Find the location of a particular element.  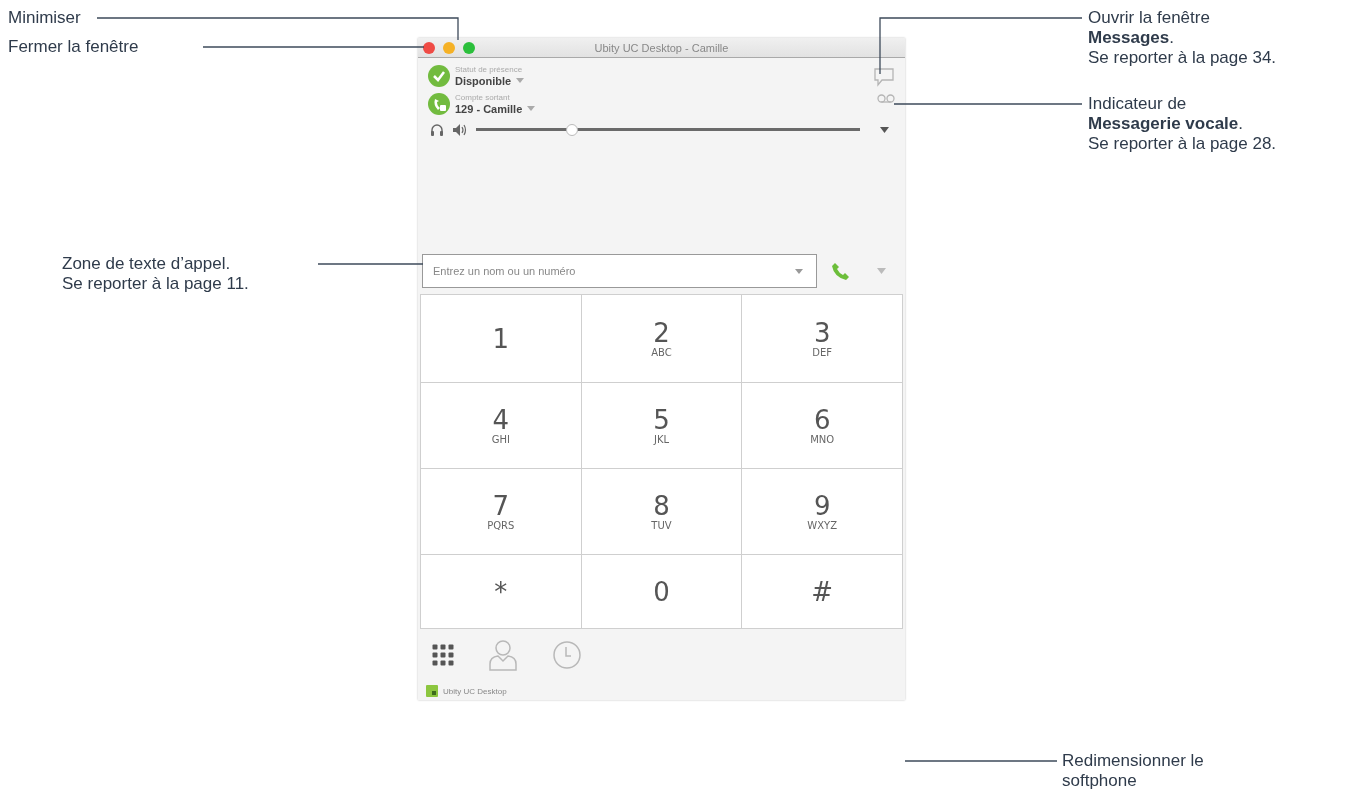

chat-icon is located at coordinates (884, 77).